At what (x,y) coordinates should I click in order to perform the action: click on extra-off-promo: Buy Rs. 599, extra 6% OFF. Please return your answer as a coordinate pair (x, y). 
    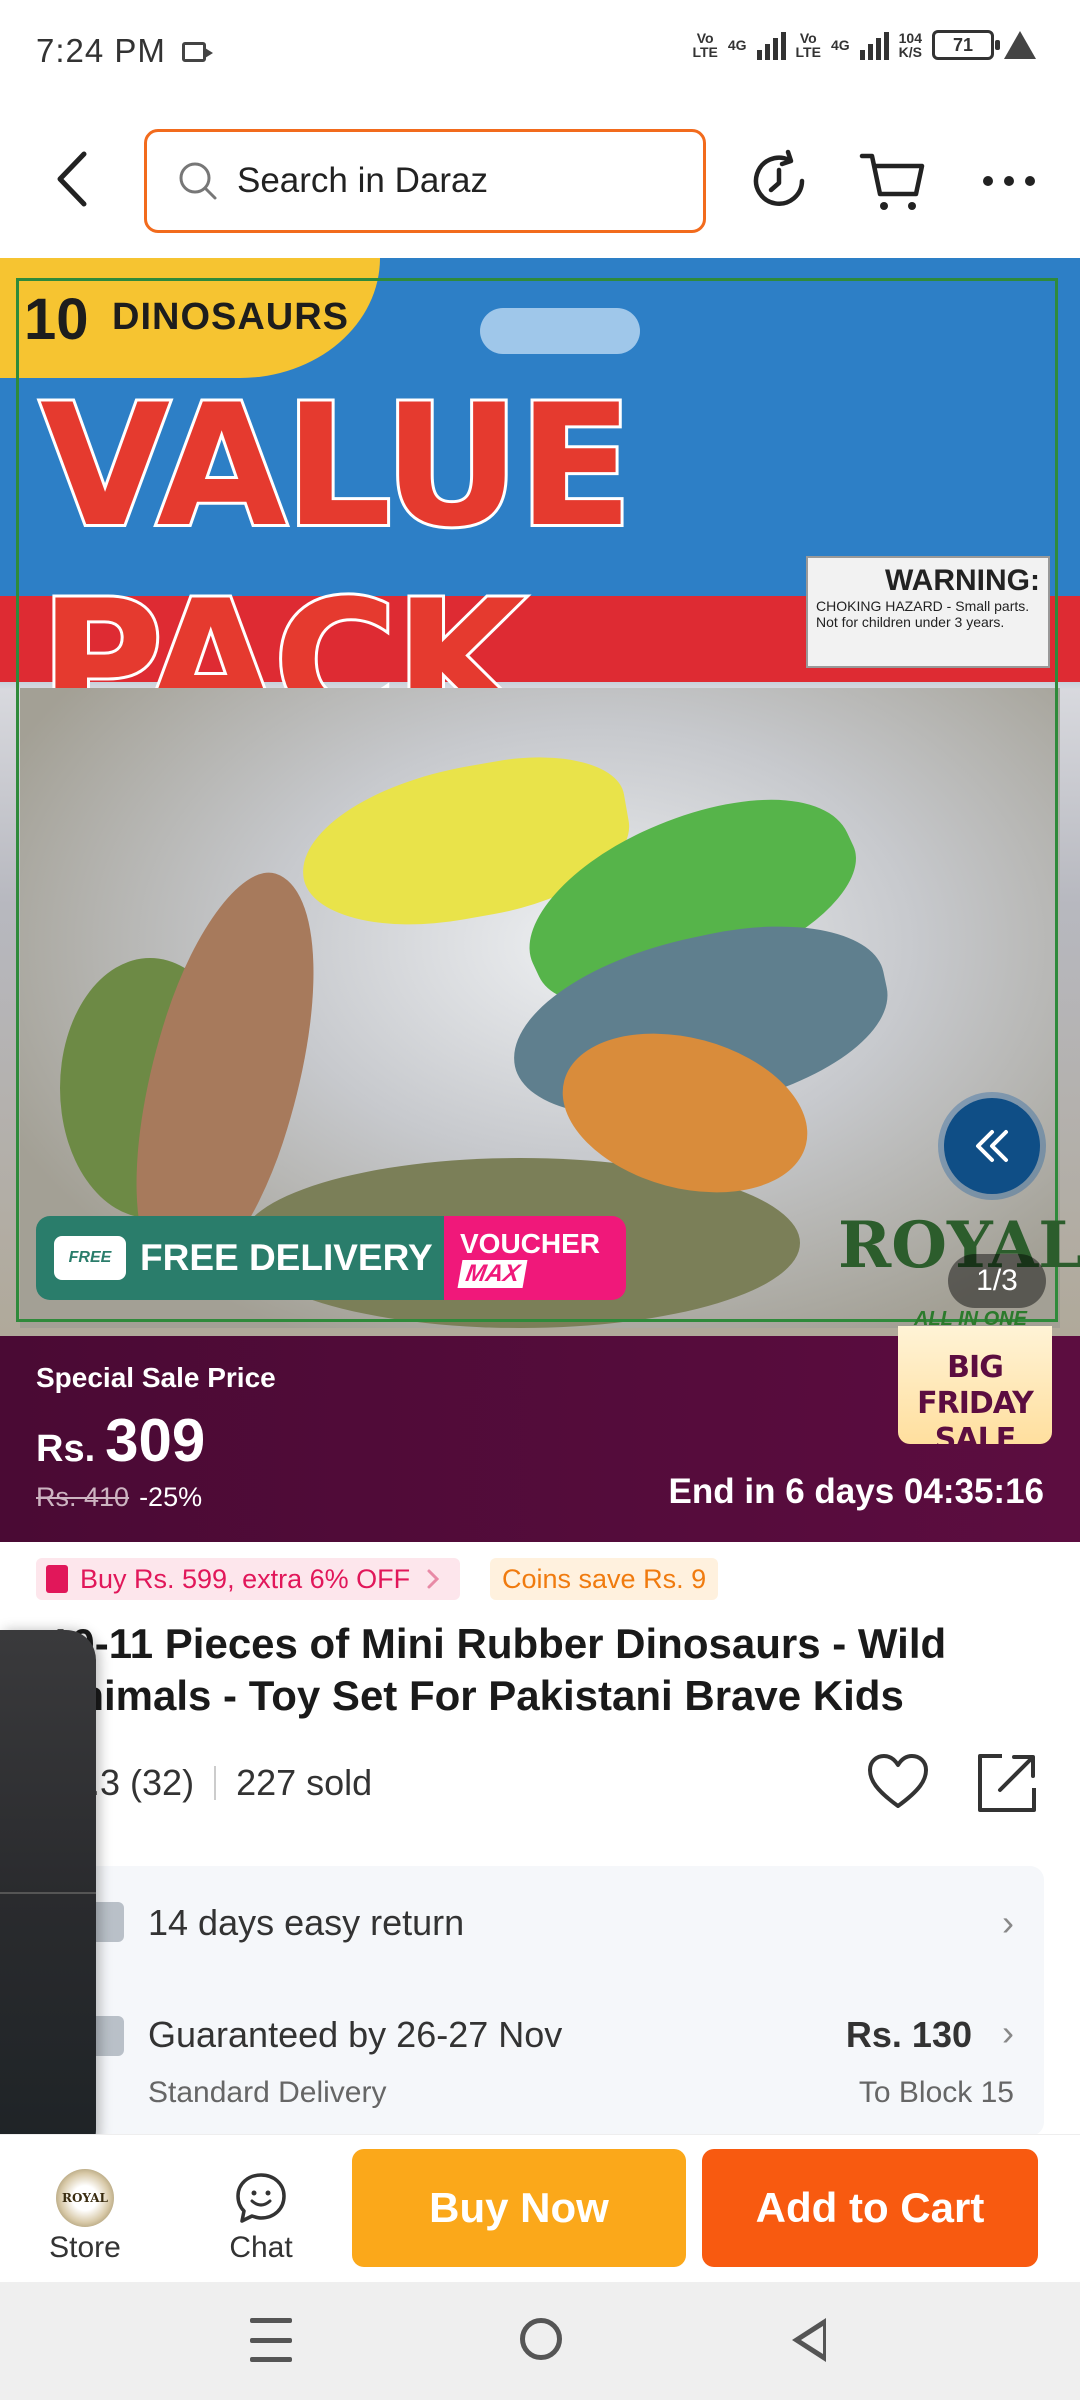
    Looking at the image, I should click on (248, 1579).